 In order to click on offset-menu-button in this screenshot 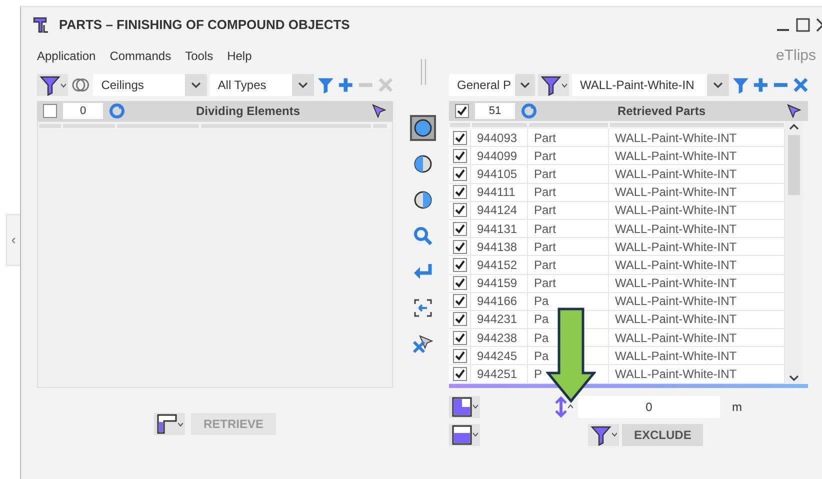, I will do `click(563, 407)`.